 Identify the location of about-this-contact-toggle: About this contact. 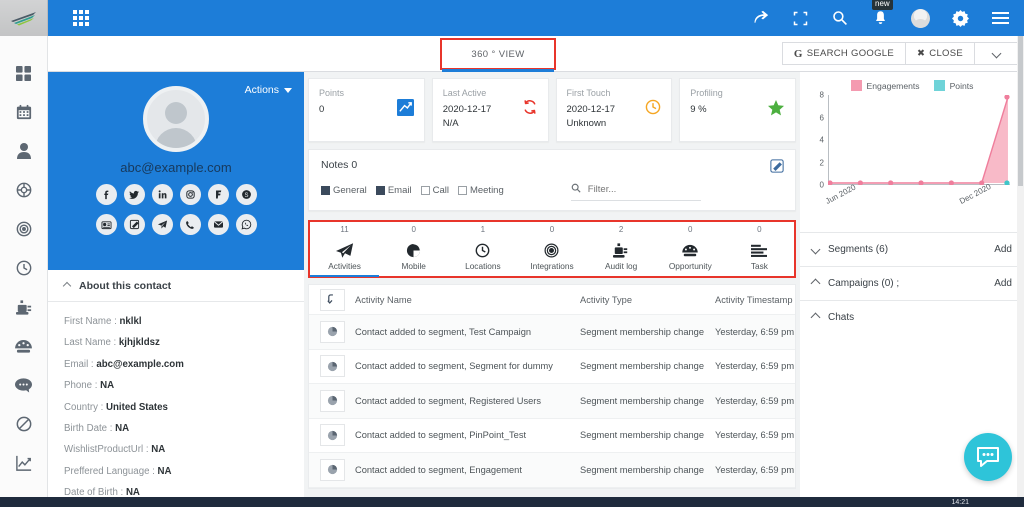
(176, 286).